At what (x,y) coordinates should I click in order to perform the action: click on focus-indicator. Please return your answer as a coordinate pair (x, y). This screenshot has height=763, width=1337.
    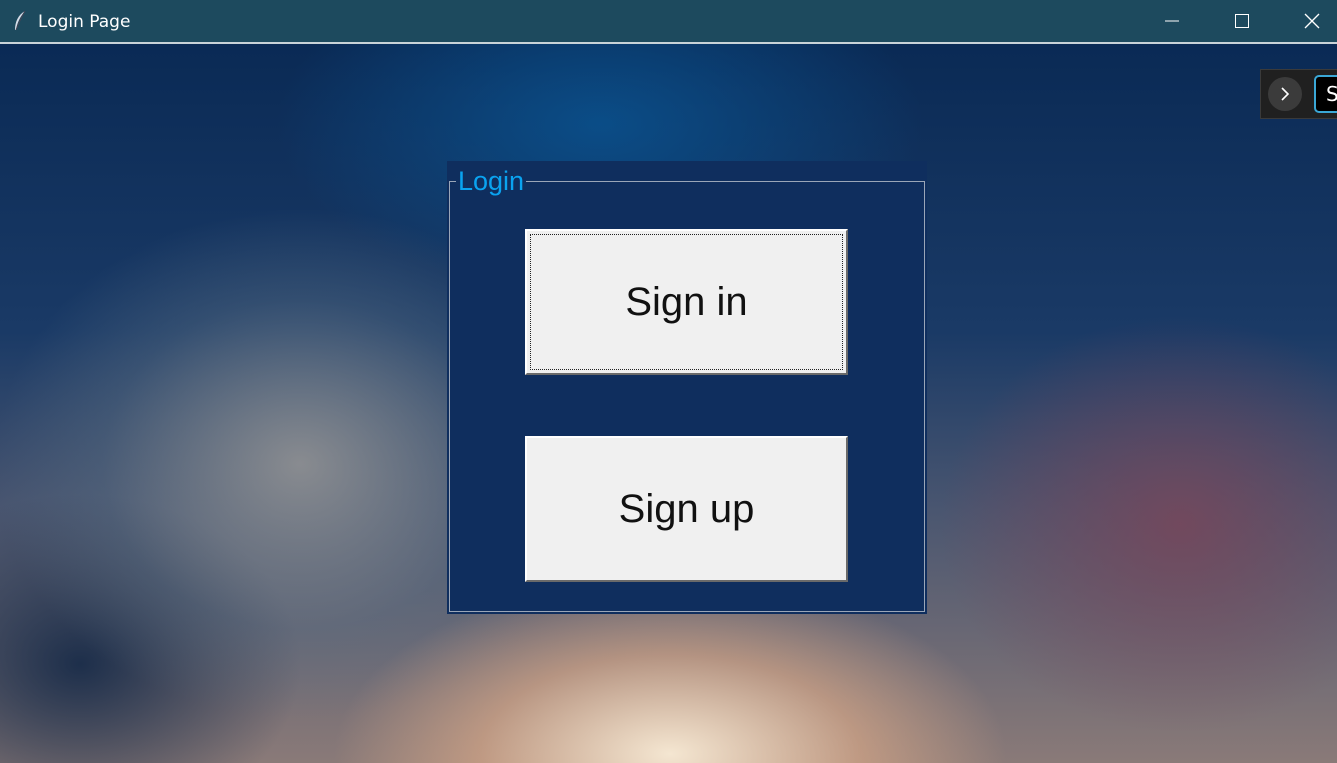
    Looking at the image, I should click on (686, 302).